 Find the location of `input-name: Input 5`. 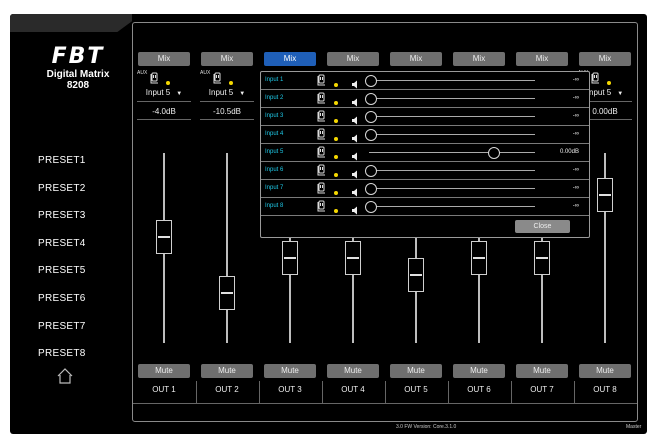

input-name: Input 5 is located at coordinates (274, 152).